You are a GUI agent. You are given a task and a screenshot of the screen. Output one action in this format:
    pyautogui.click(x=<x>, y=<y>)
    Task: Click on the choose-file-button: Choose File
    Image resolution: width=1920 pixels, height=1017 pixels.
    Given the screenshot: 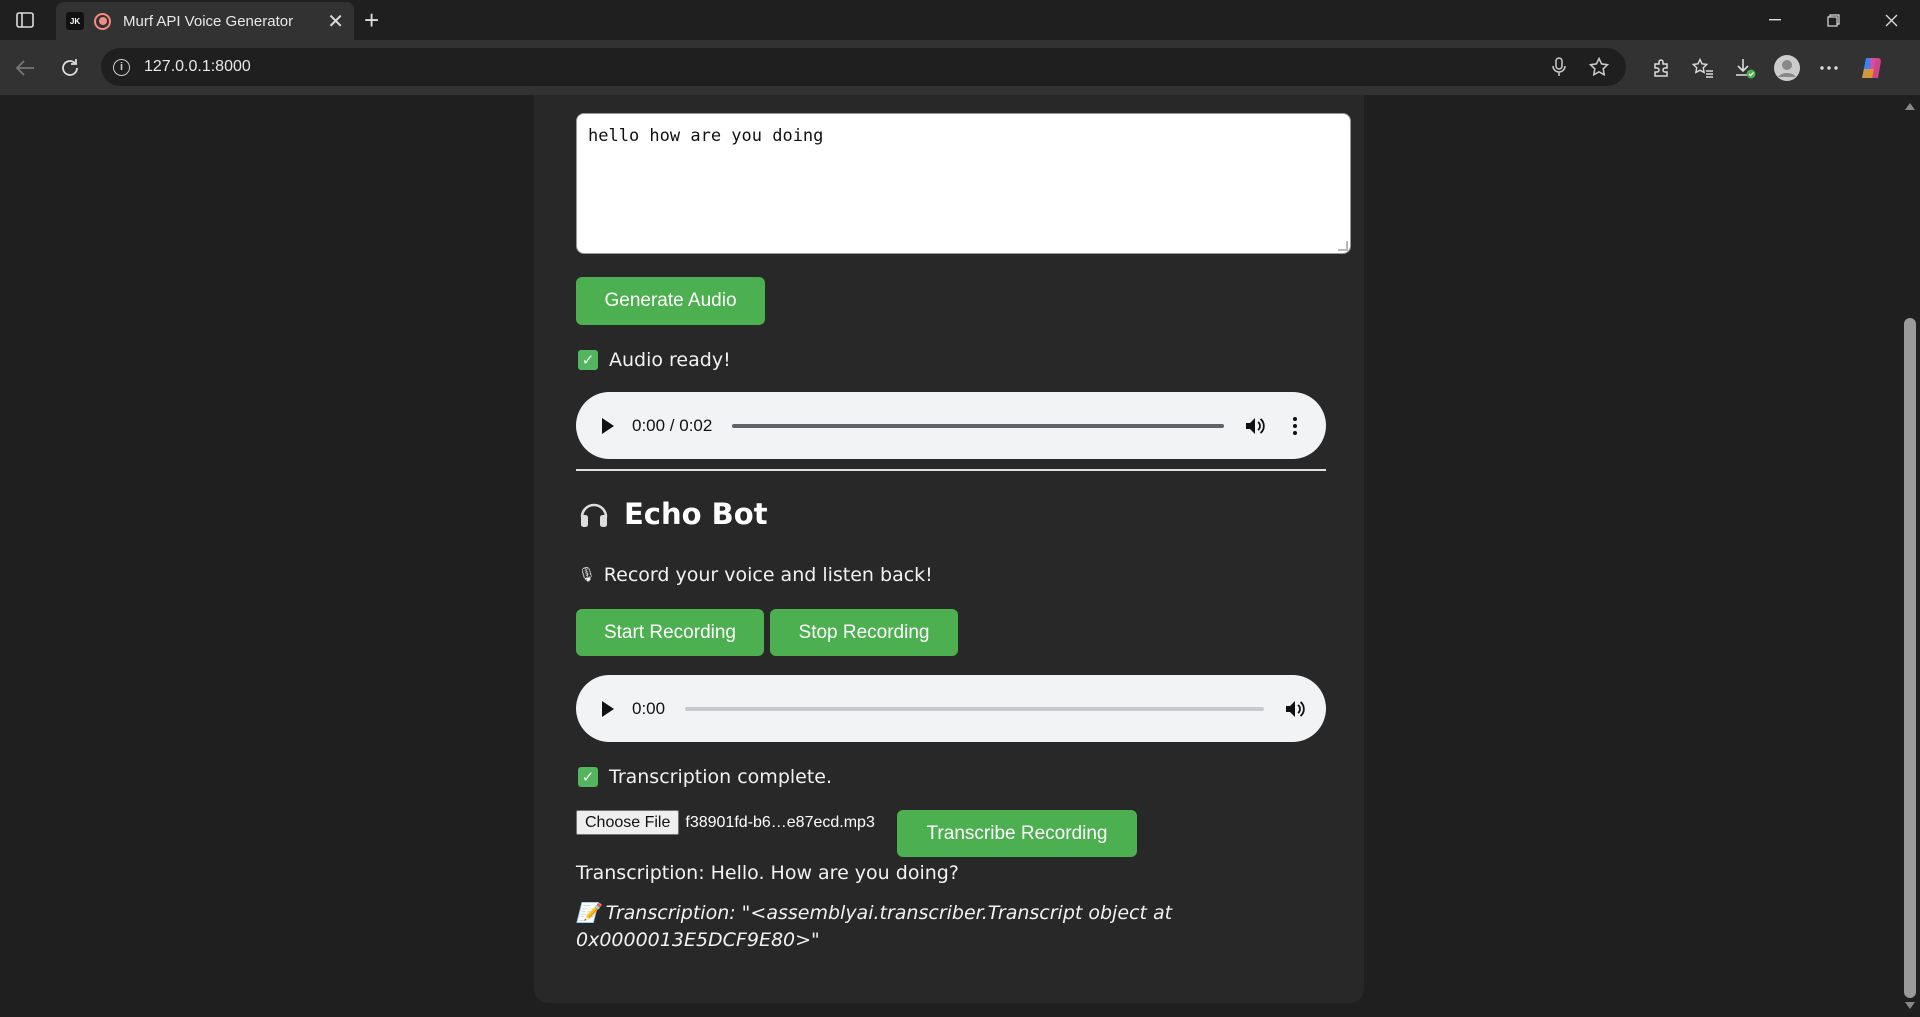 What is the action you would take?
    pyautogui.click(x=628, y=822)
    